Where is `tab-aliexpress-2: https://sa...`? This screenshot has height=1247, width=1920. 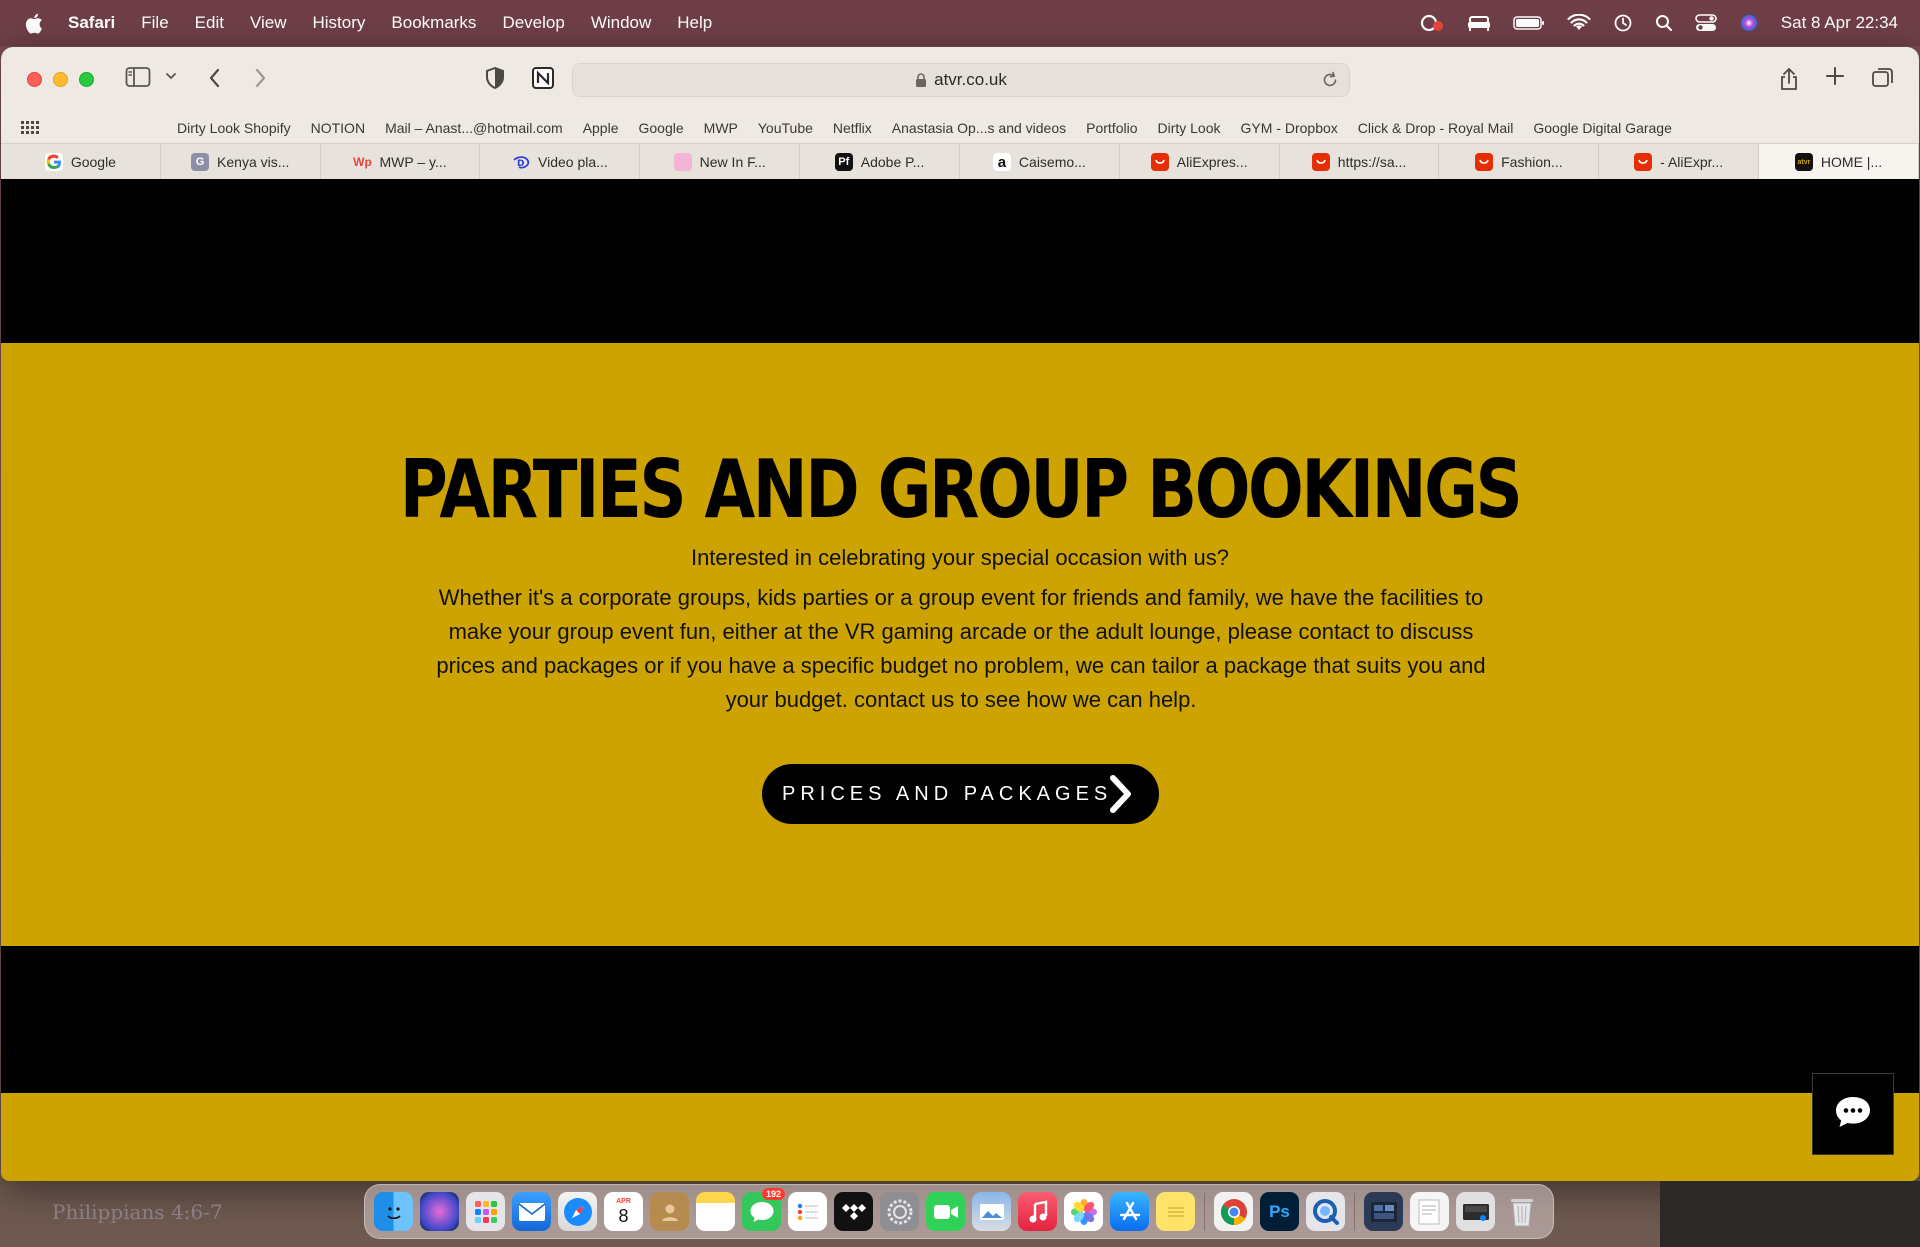
tab-aliexpress-2: https://sa... is located at coordinates (1360, 162).